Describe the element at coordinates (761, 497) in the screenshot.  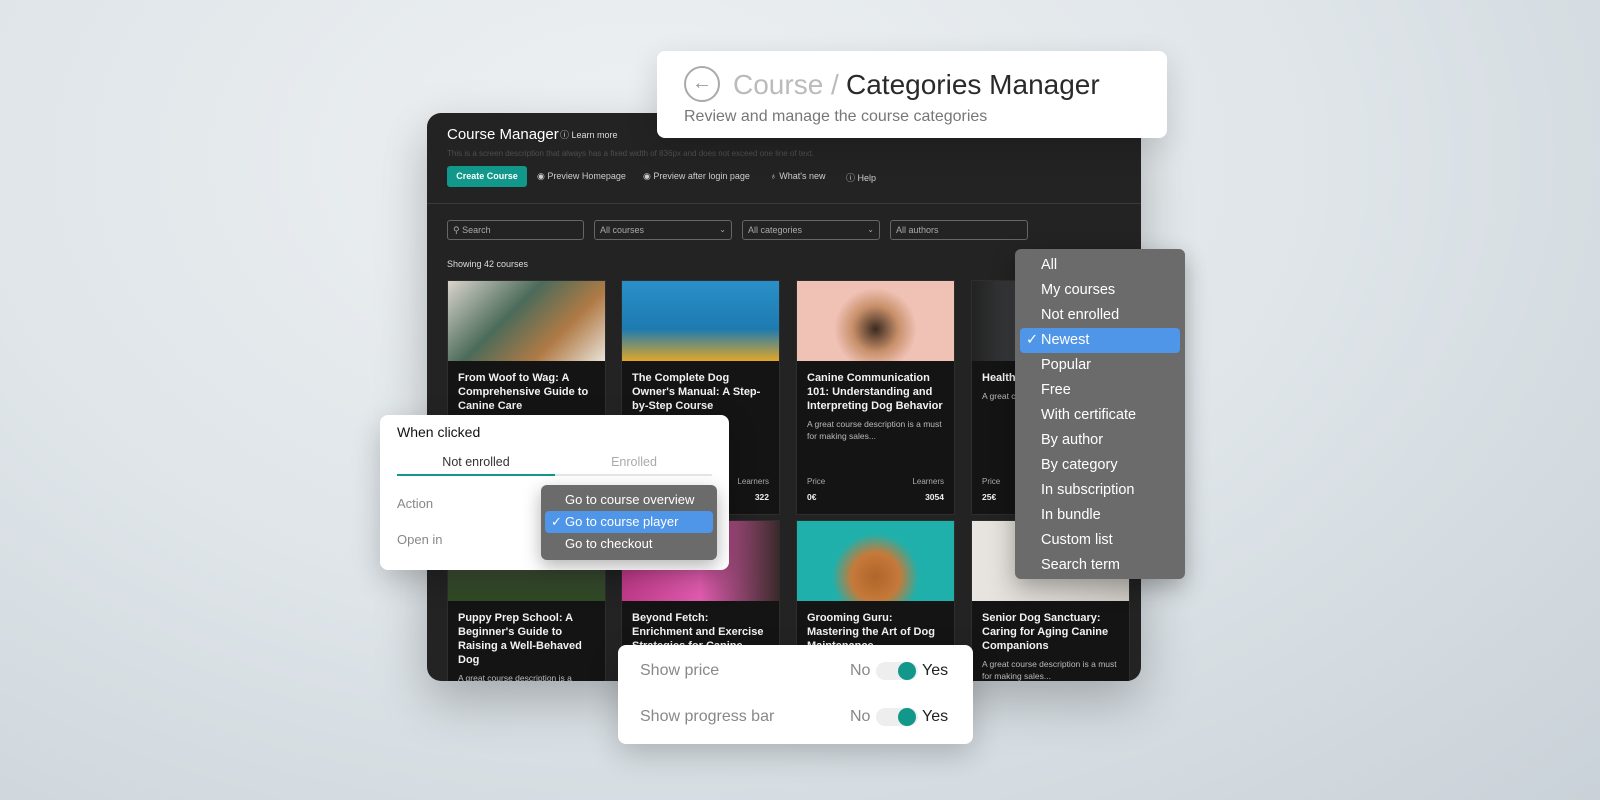
I see `learners-value: 322` at that location.